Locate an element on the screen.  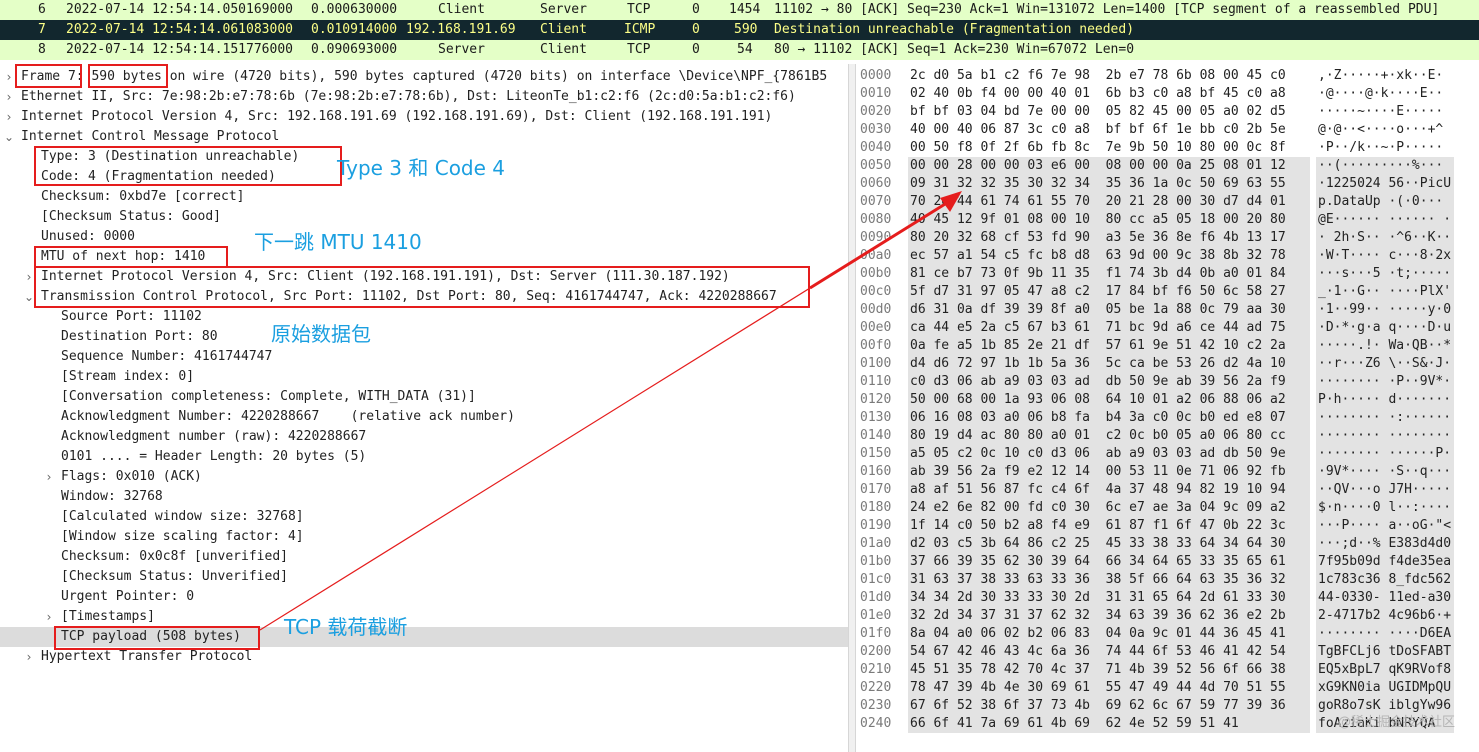
note-original-packet: 原始数据包 is located at coordinates (321, 334).